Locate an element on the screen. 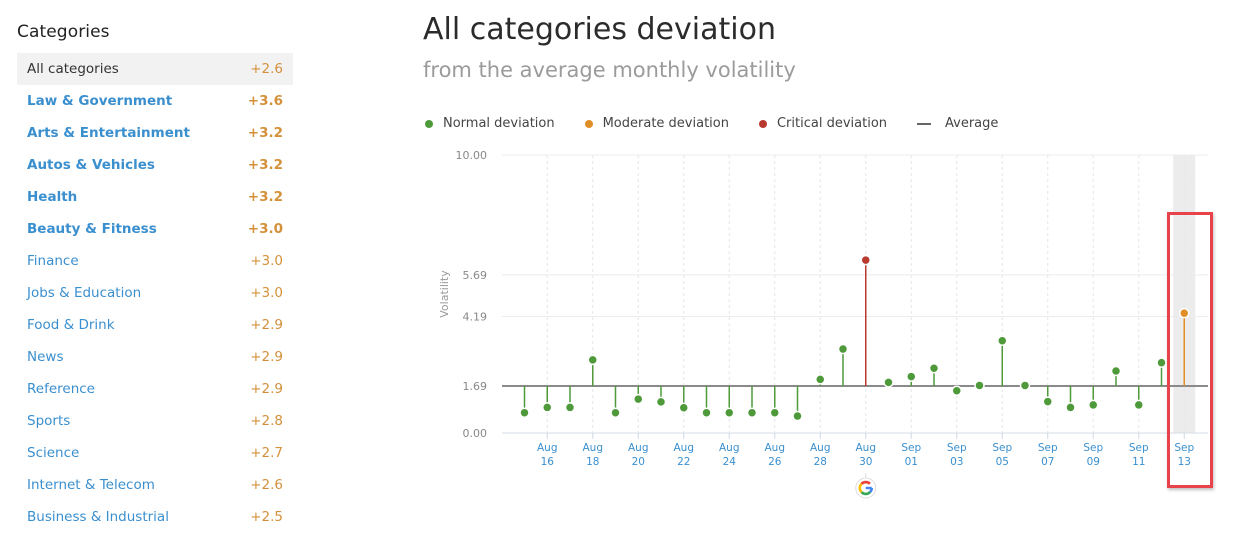 Image resolution: width=1250 pixels, height=543 pixels. x-tick-day: 01 is located at coordinates (911, 462).